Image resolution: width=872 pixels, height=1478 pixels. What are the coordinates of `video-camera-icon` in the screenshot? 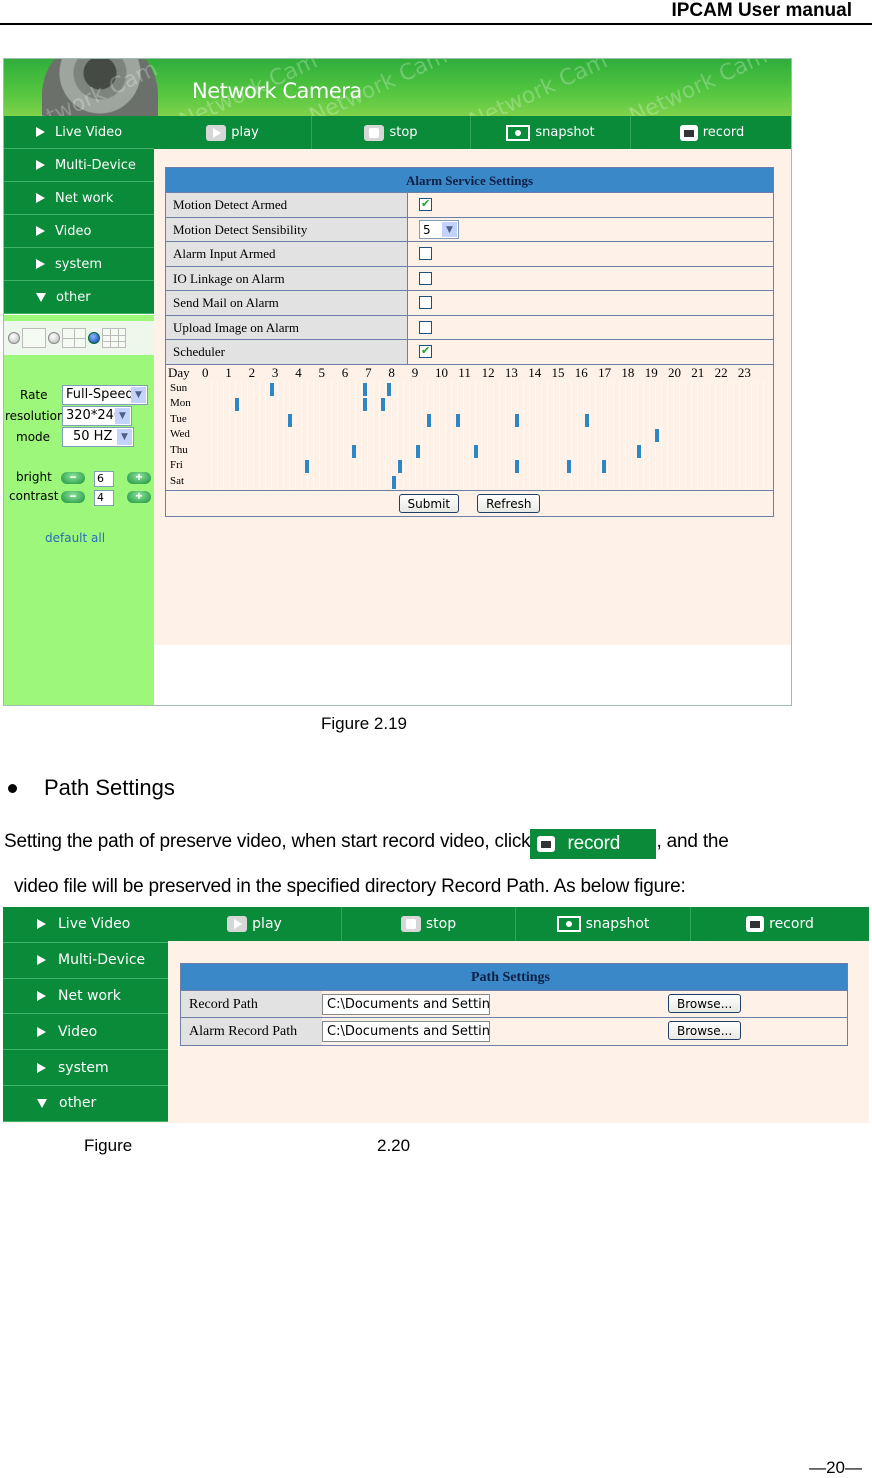 It's located at (755, 924).